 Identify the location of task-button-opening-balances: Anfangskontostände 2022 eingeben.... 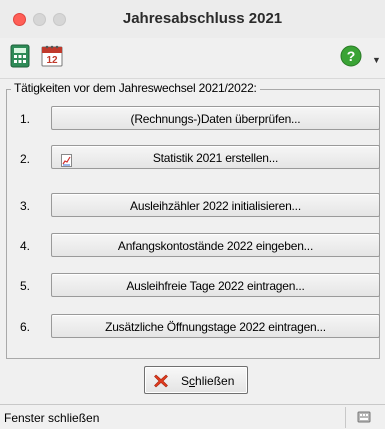
(215, 245).